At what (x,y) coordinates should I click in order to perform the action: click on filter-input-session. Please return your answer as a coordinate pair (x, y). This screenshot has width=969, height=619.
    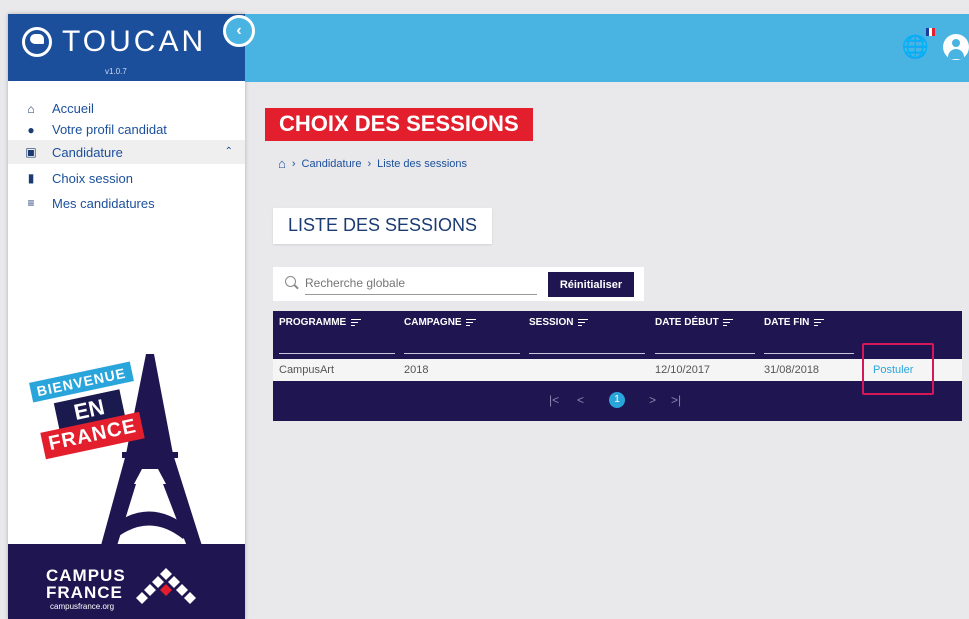
    Looking at the image, I should click on (587, 353).